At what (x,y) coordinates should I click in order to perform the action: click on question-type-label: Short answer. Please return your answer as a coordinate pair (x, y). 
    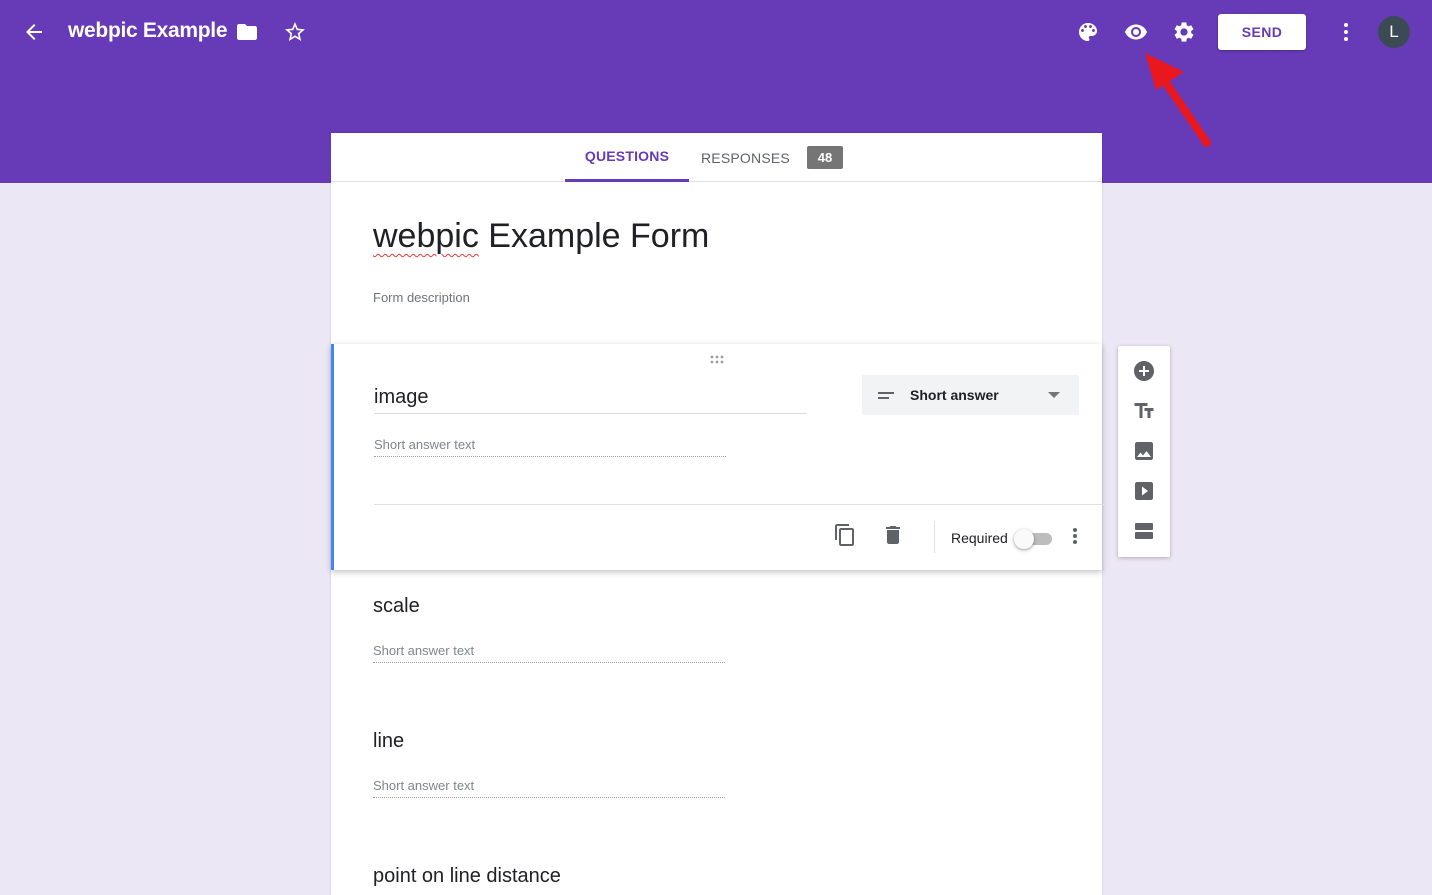
    Looking at the image, I should click on (954, 395).